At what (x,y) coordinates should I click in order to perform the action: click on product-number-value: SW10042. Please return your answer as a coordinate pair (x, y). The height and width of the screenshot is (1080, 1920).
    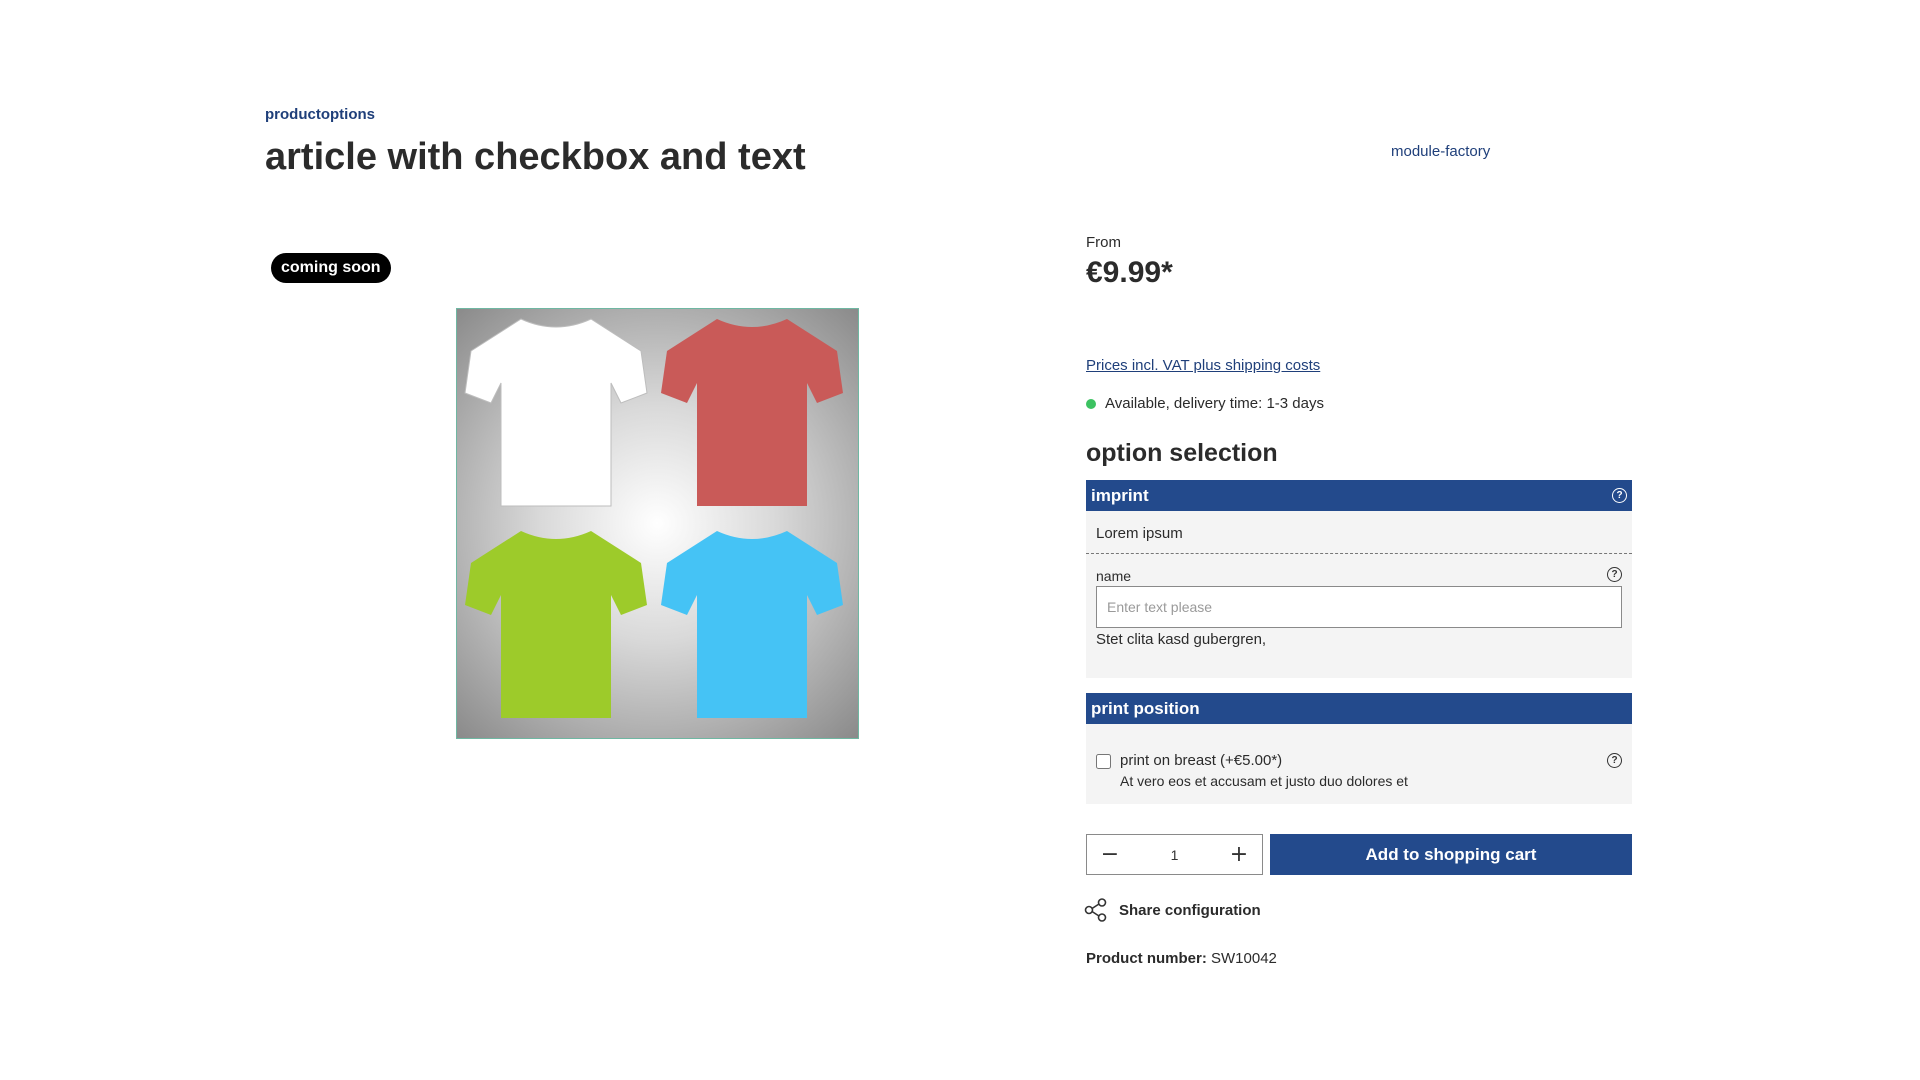
    Looking at the image, I should click on (1244, 958).